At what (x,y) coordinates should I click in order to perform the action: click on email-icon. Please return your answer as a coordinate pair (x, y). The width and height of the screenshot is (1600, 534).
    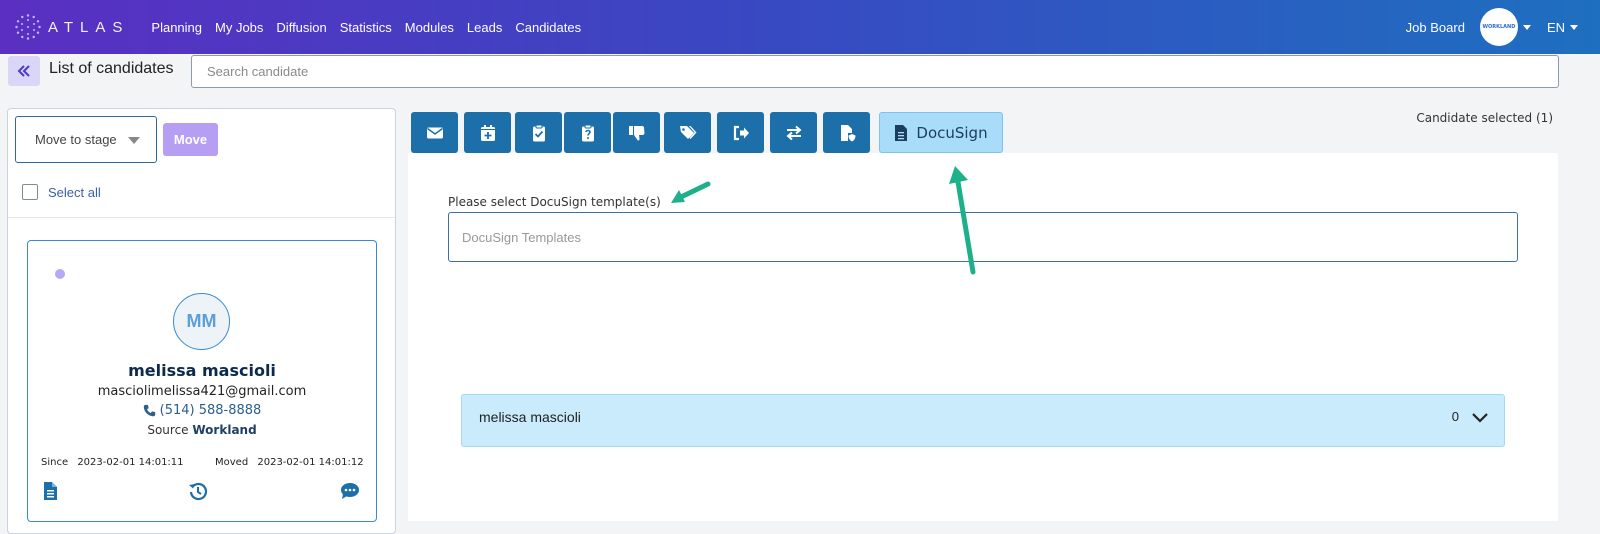
    Looking at the image, I should click on (434, 132).